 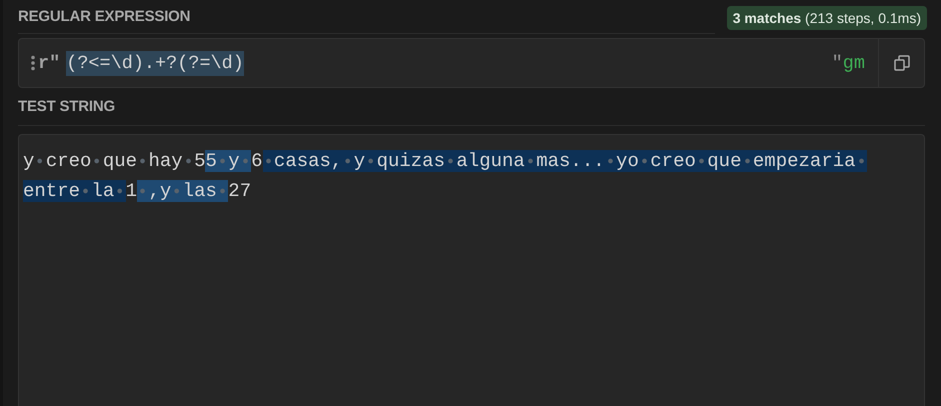 What do you see at coordinates (240, 191) in the screenshot?
I see `test-text: 27` at bounding box center [240, 191].